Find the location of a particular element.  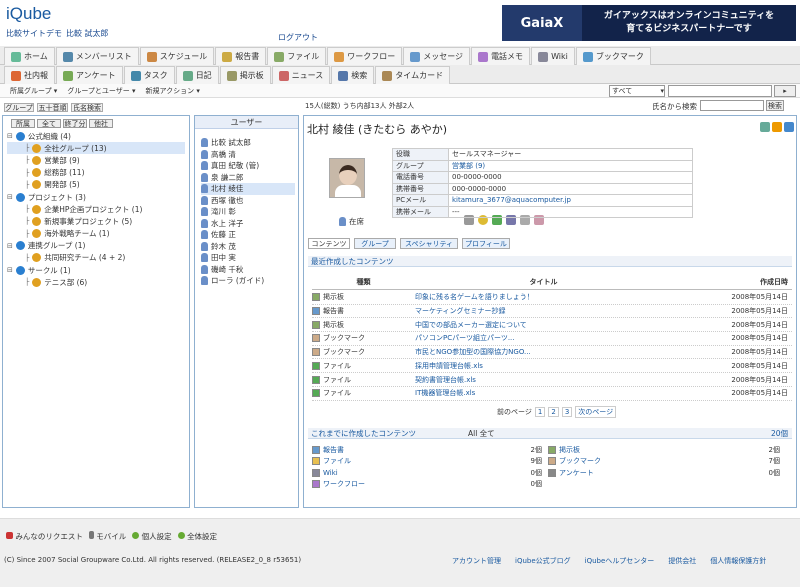

content-tab-0: コンテンツ is located at coordinates (329, 243).